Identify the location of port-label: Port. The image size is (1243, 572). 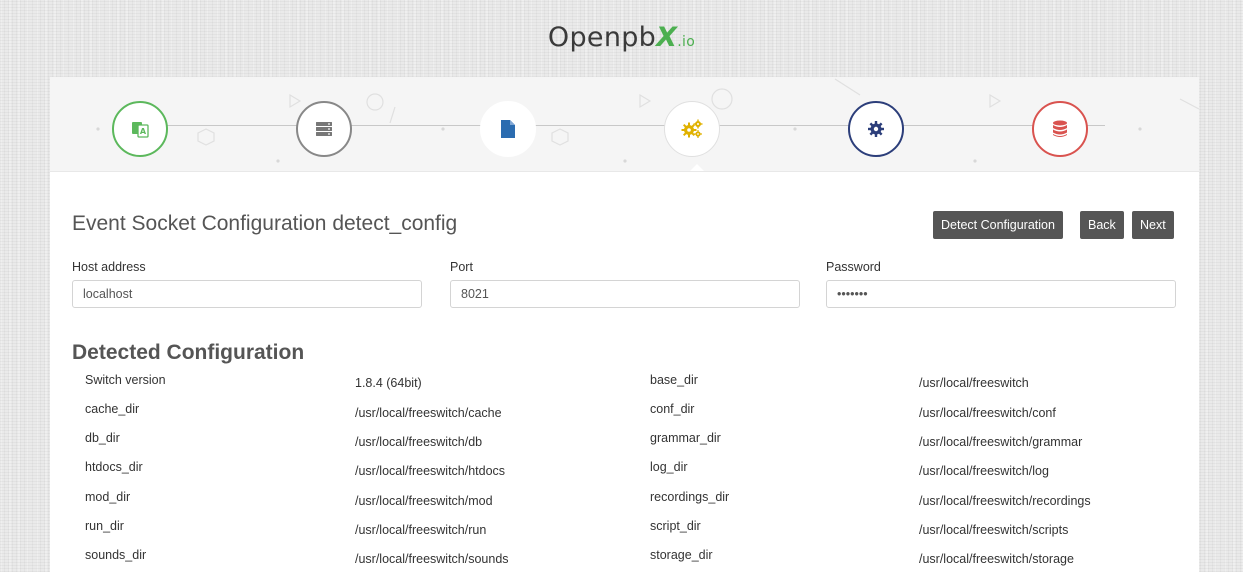
(461, 267).